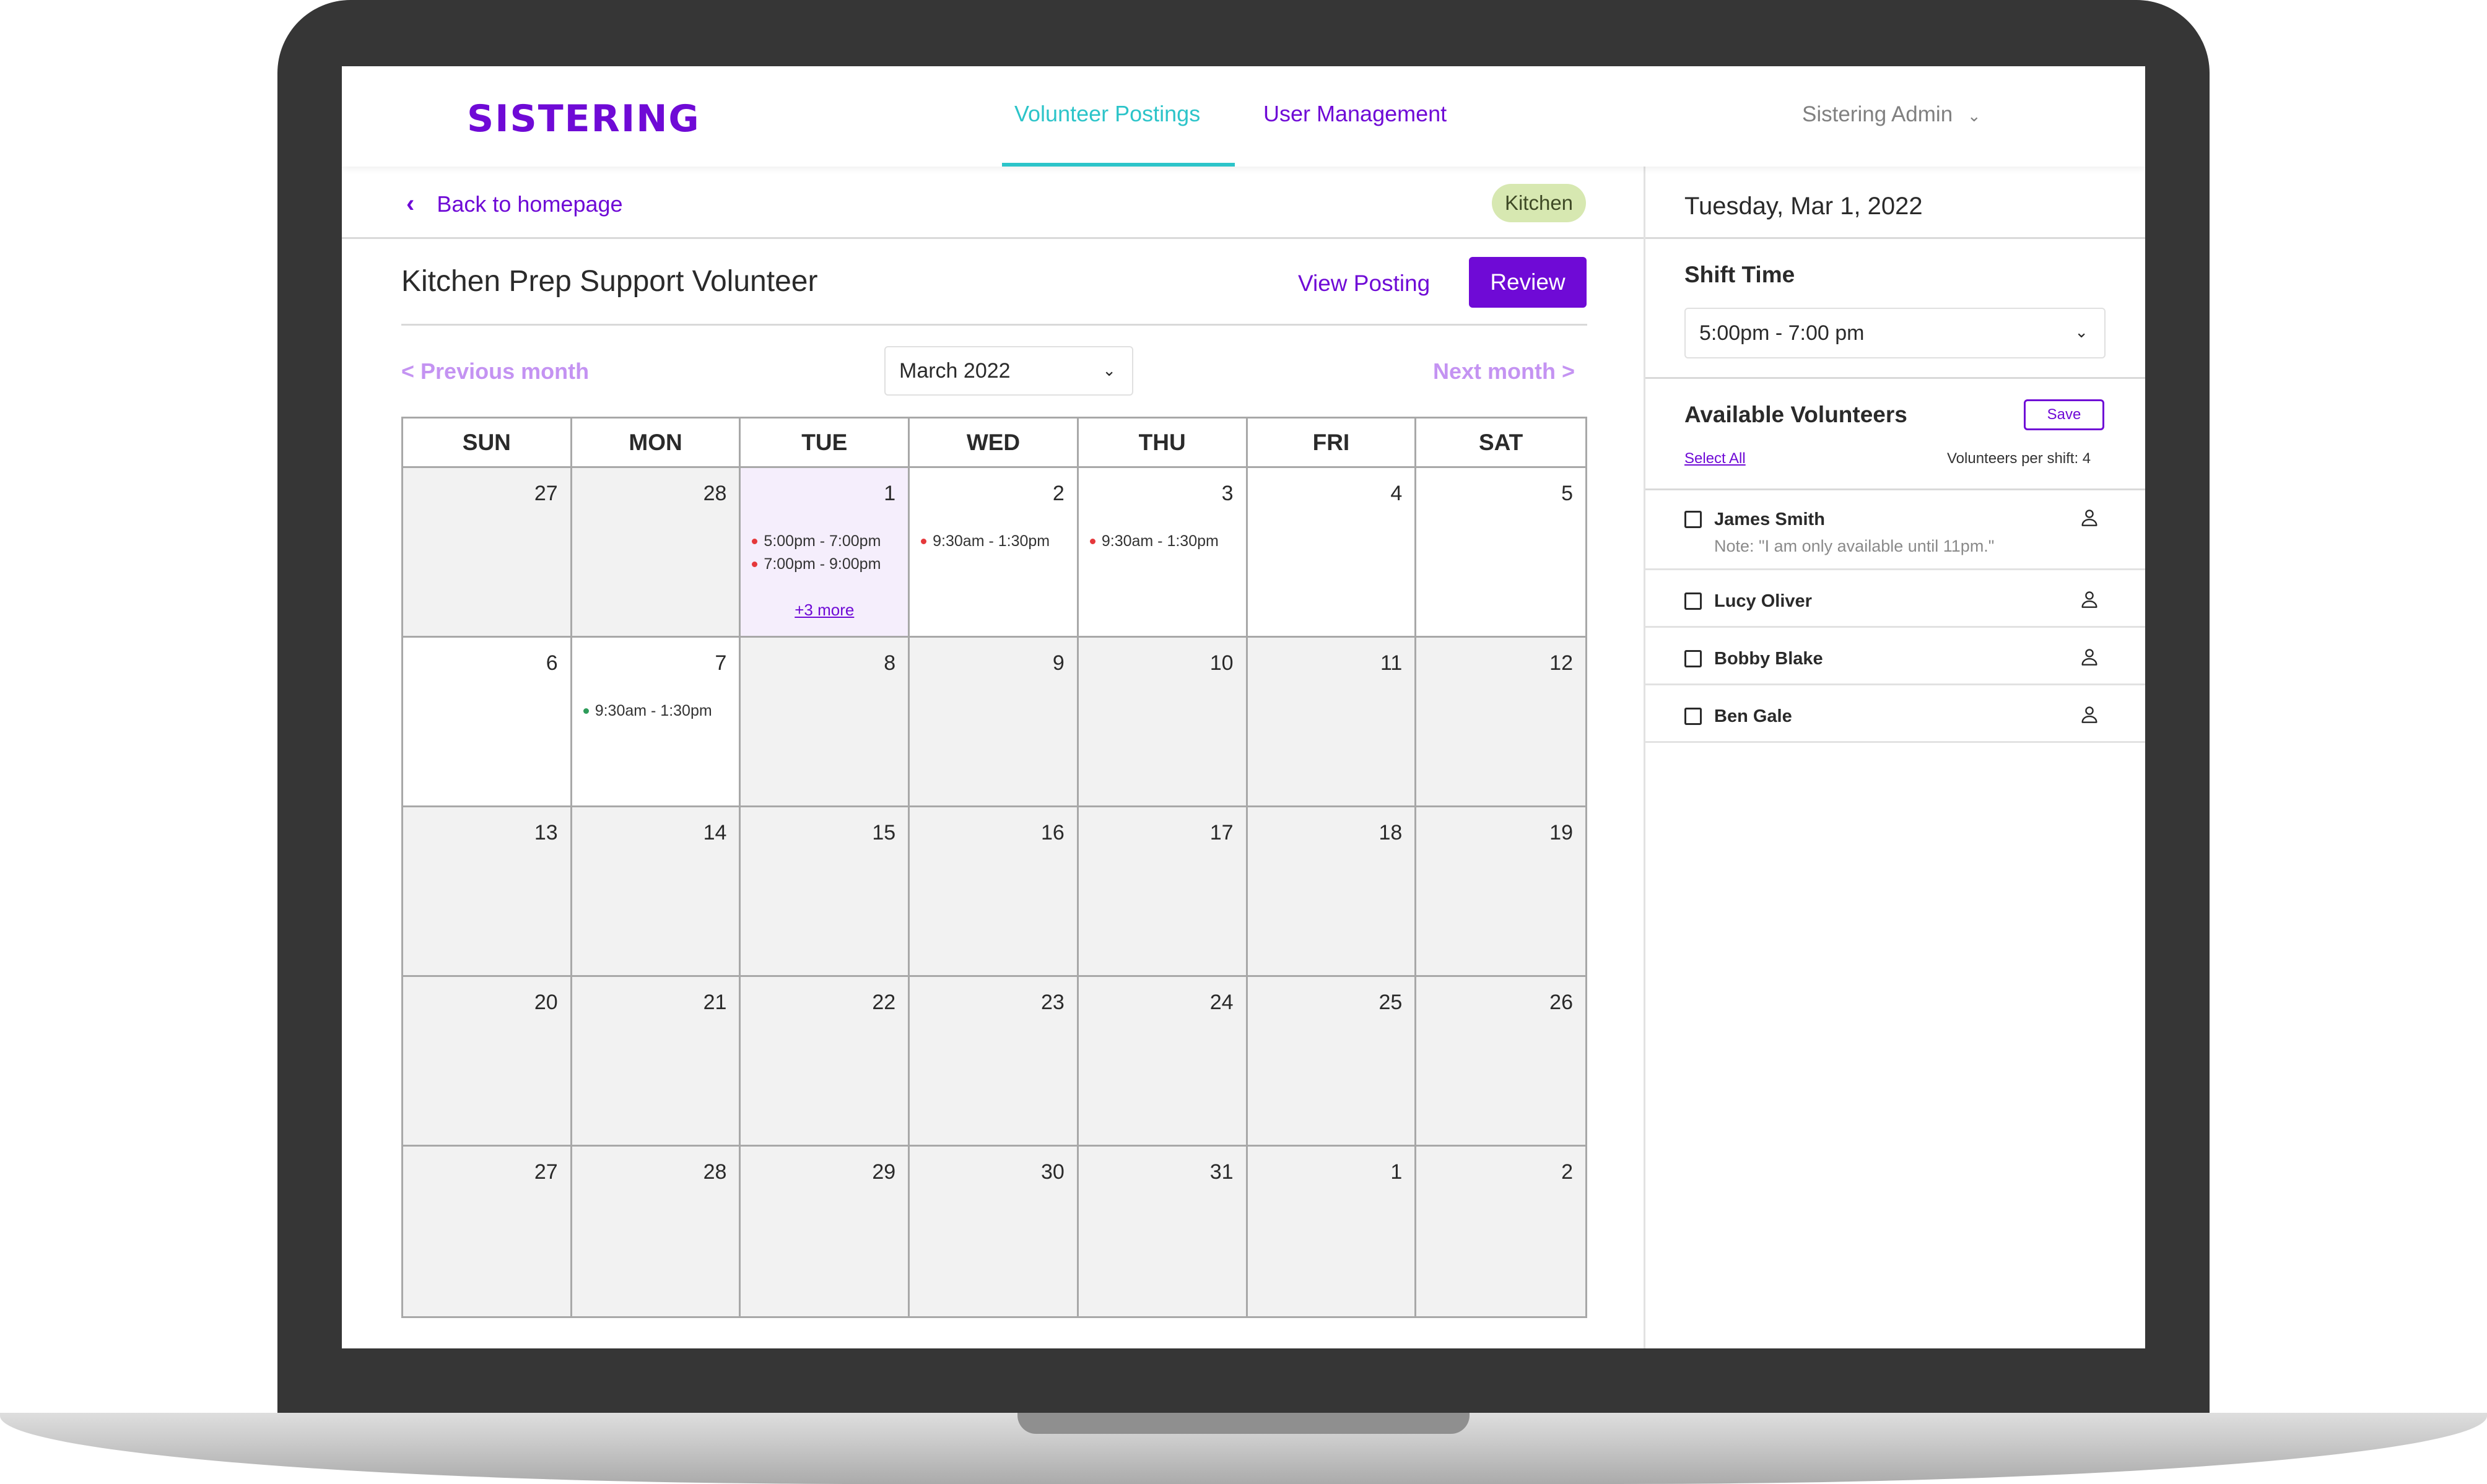 The width and height of the screenshot is (2487, 1484). I want to click on shift-entry: 5:00pm - 7:00pm, so click(816, 541).